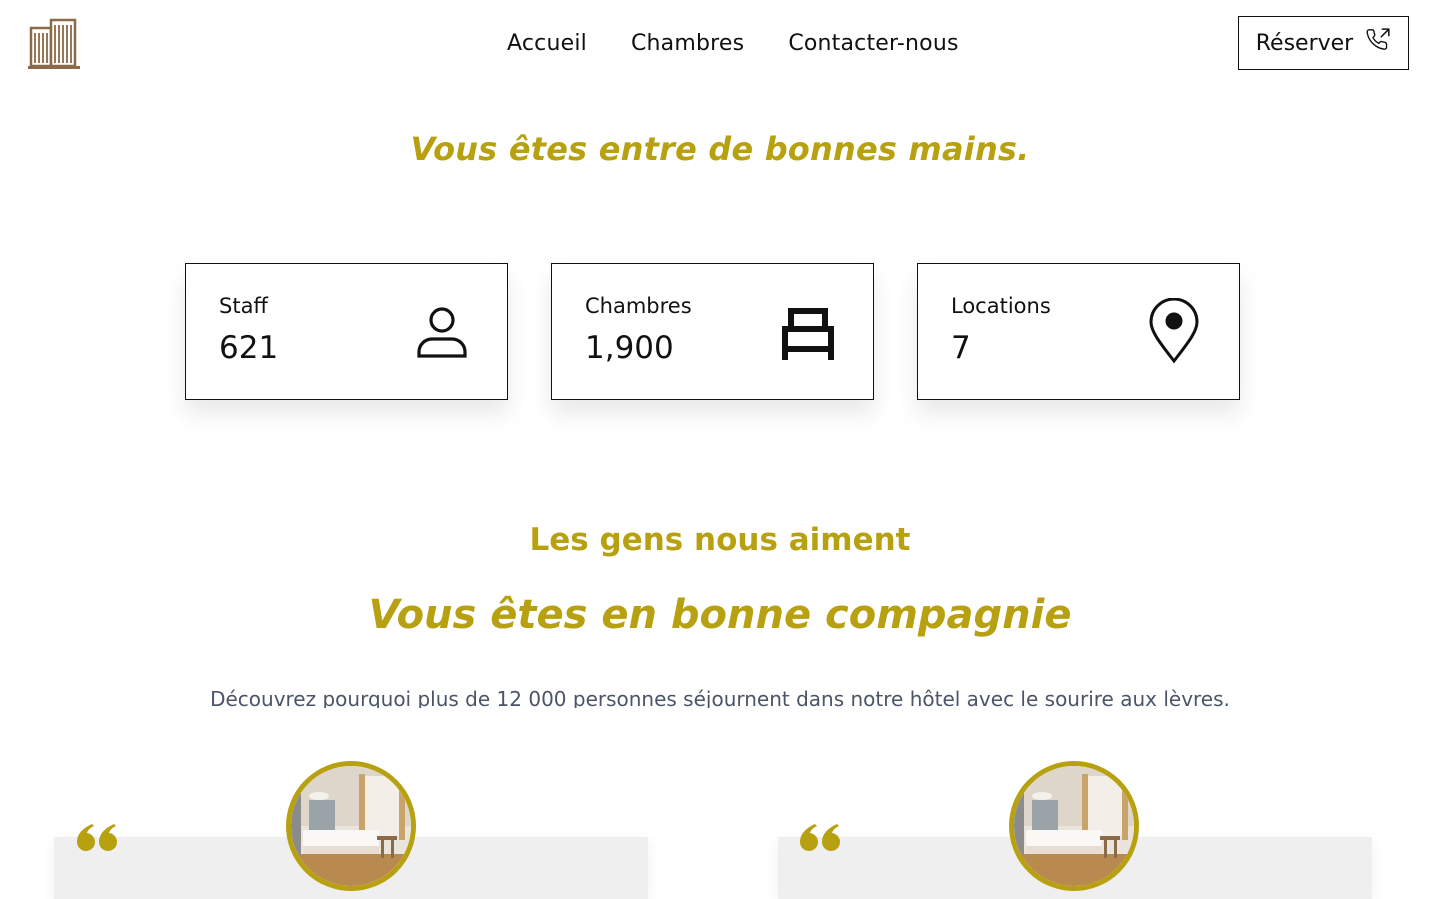 The width and height of the screenshot is (1440, 899). What do you see at coordinates (442, 332) in the screenshot?
I see `person-icon` at bounding box center [442, 332].